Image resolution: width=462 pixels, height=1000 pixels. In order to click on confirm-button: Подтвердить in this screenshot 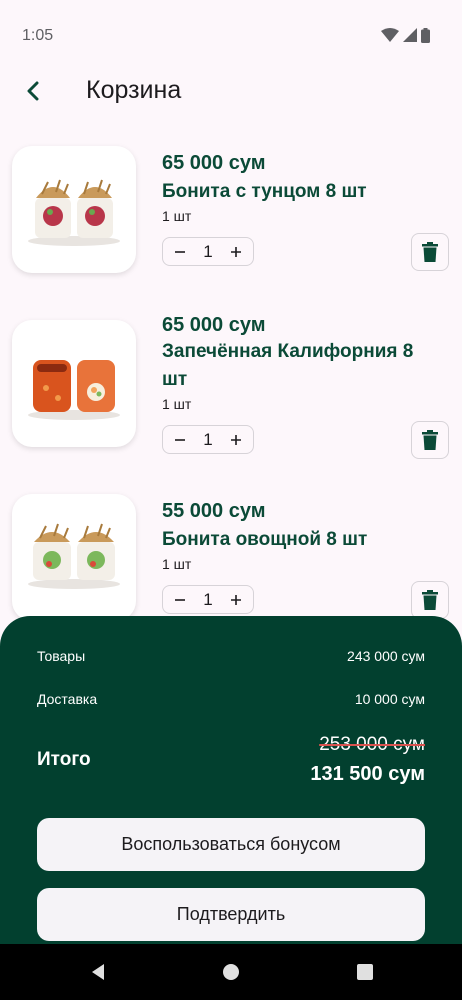, I will do `click(231, 914)`.